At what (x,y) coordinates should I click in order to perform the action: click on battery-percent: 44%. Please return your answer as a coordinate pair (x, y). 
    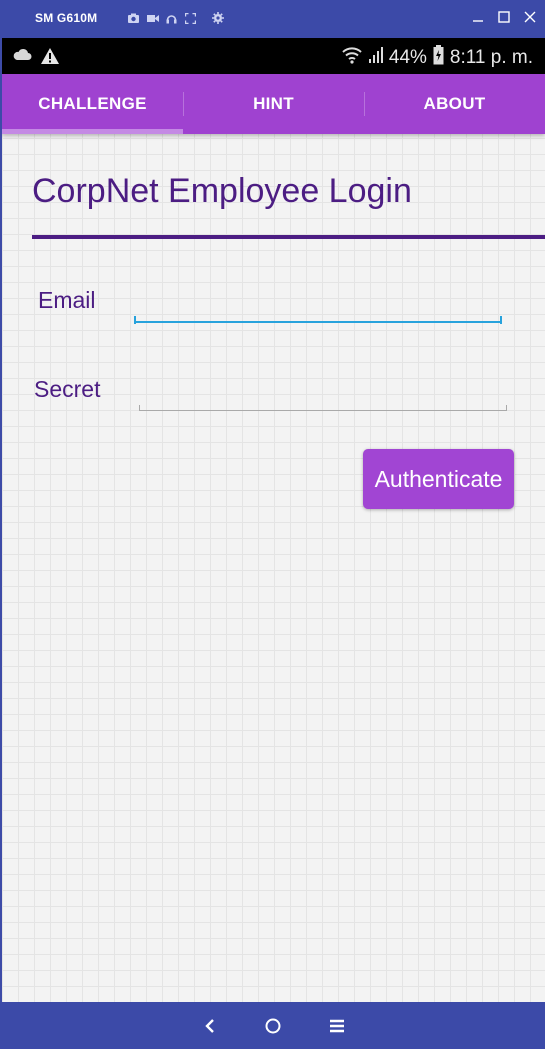
    Looking at the image, I should click on (407, 57).